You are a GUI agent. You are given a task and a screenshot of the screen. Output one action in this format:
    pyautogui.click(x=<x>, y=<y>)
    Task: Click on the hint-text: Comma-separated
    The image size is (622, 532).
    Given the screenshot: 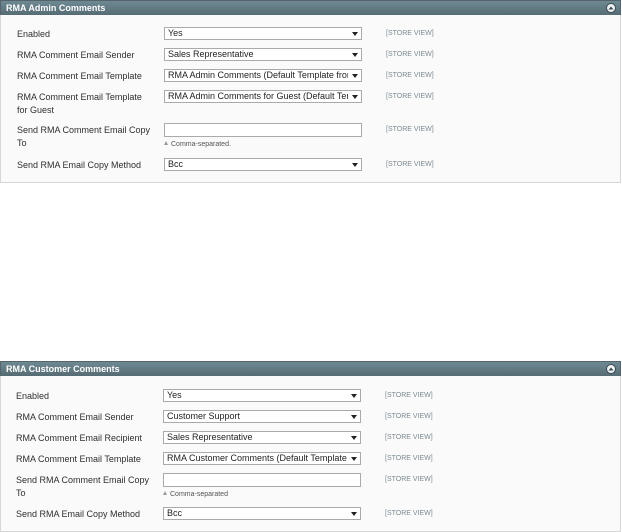 What is the action you would take?
    pyautogui.click(x=199, y=494)
    